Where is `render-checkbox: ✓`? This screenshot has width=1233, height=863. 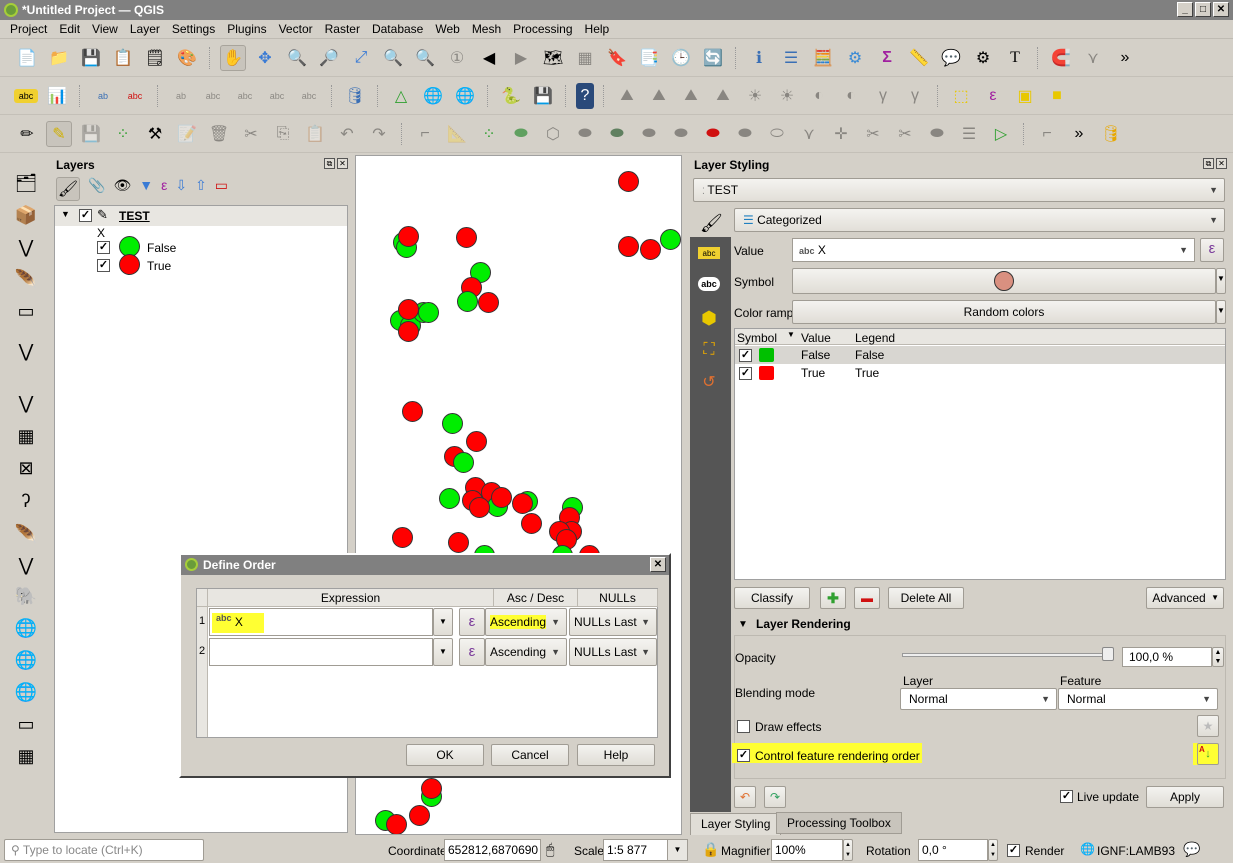
render-checkbox: ✓ is located at coordinates (1013, 850).